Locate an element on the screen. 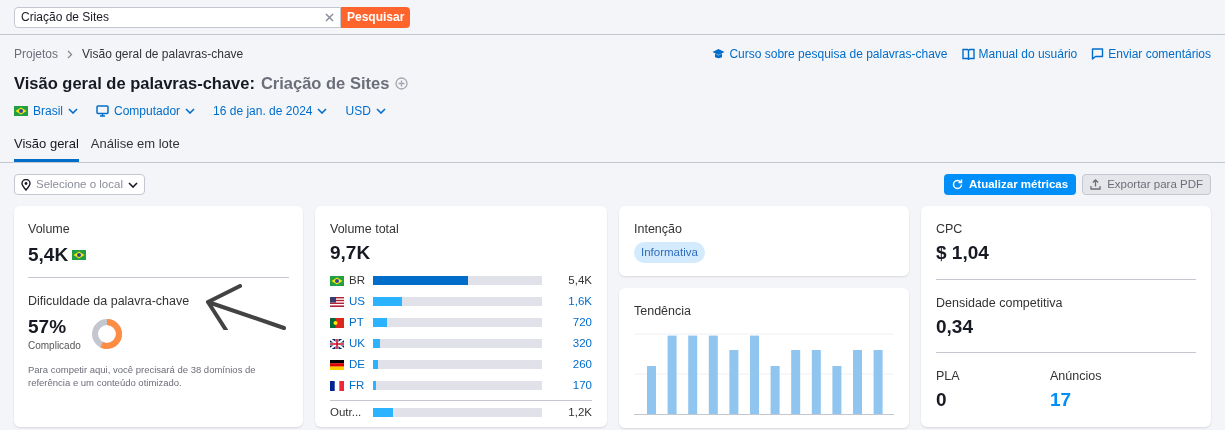 The width and height of the screenshot is (1225, 430). tab: Análise em lote is located at coordinates (135, 148).